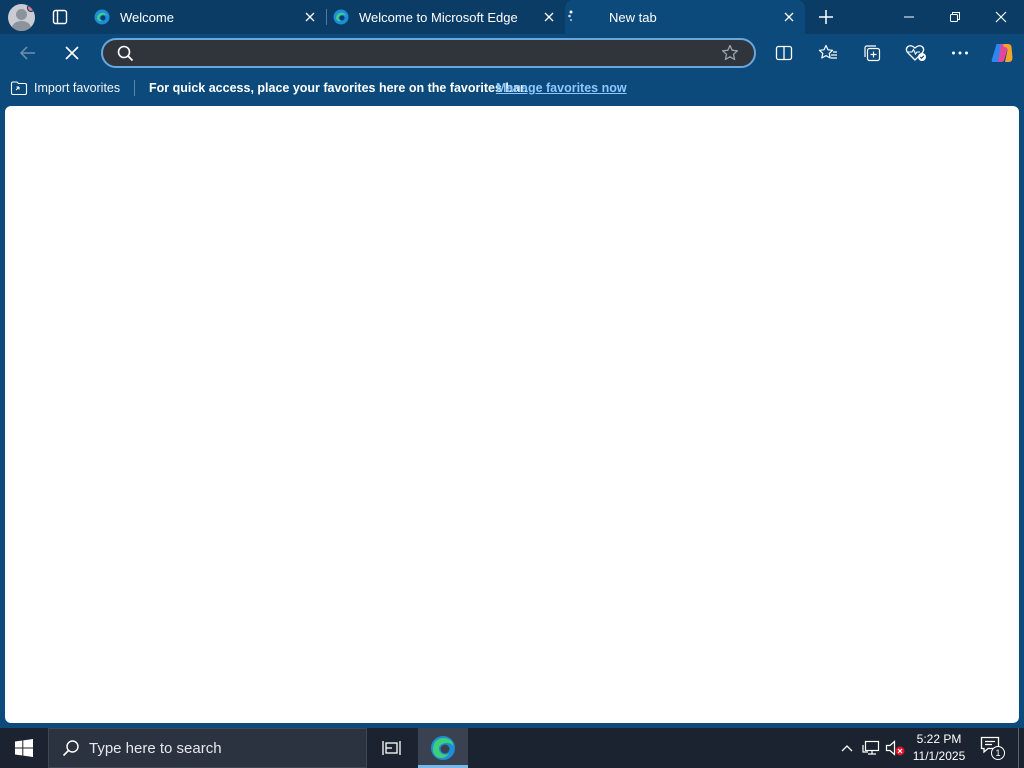  I want to click on restore-icon, so click(955, 17).